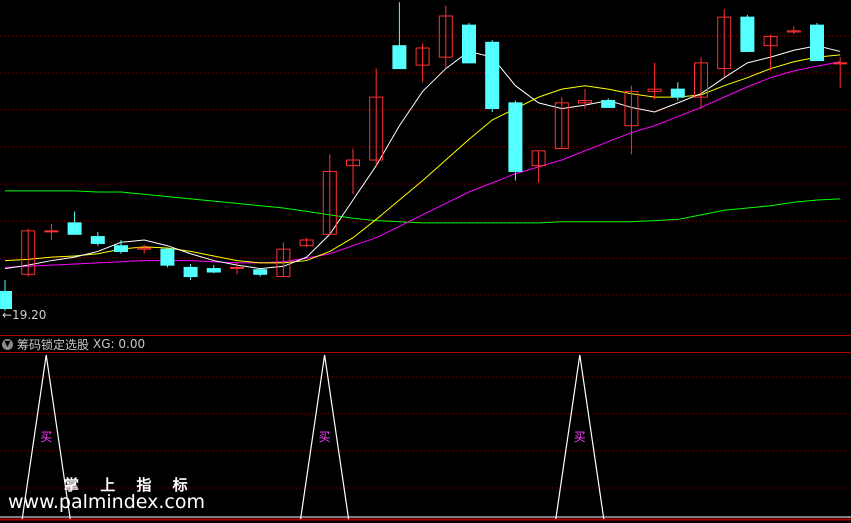 This screenshot has height=523, width=851. I want to click on watermark-url: www.palmindex.com, so click(107, 502).